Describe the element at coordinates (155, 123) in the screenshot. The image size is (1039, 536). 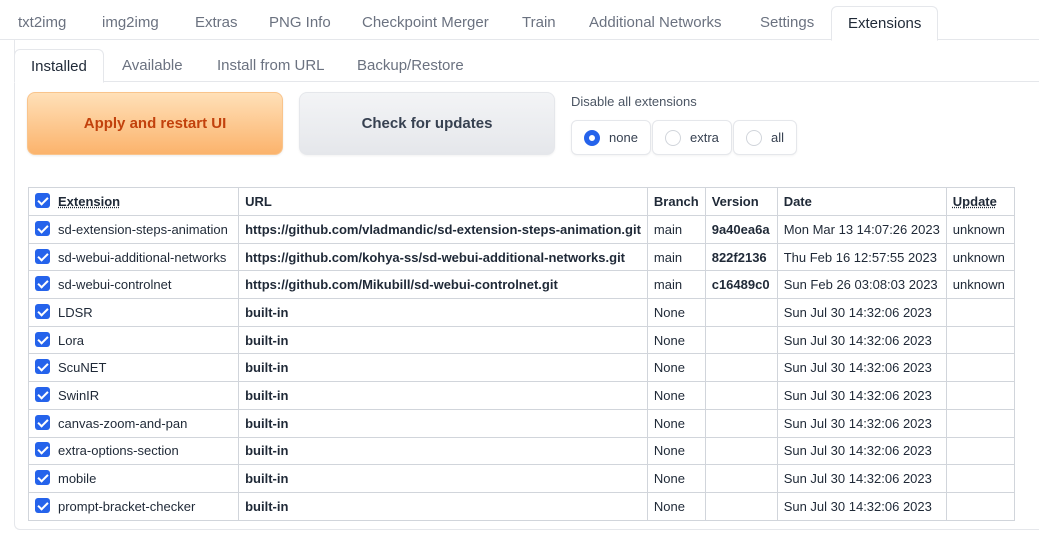
I see `apply-and-restart-button: Apply and restart UI` at that location.